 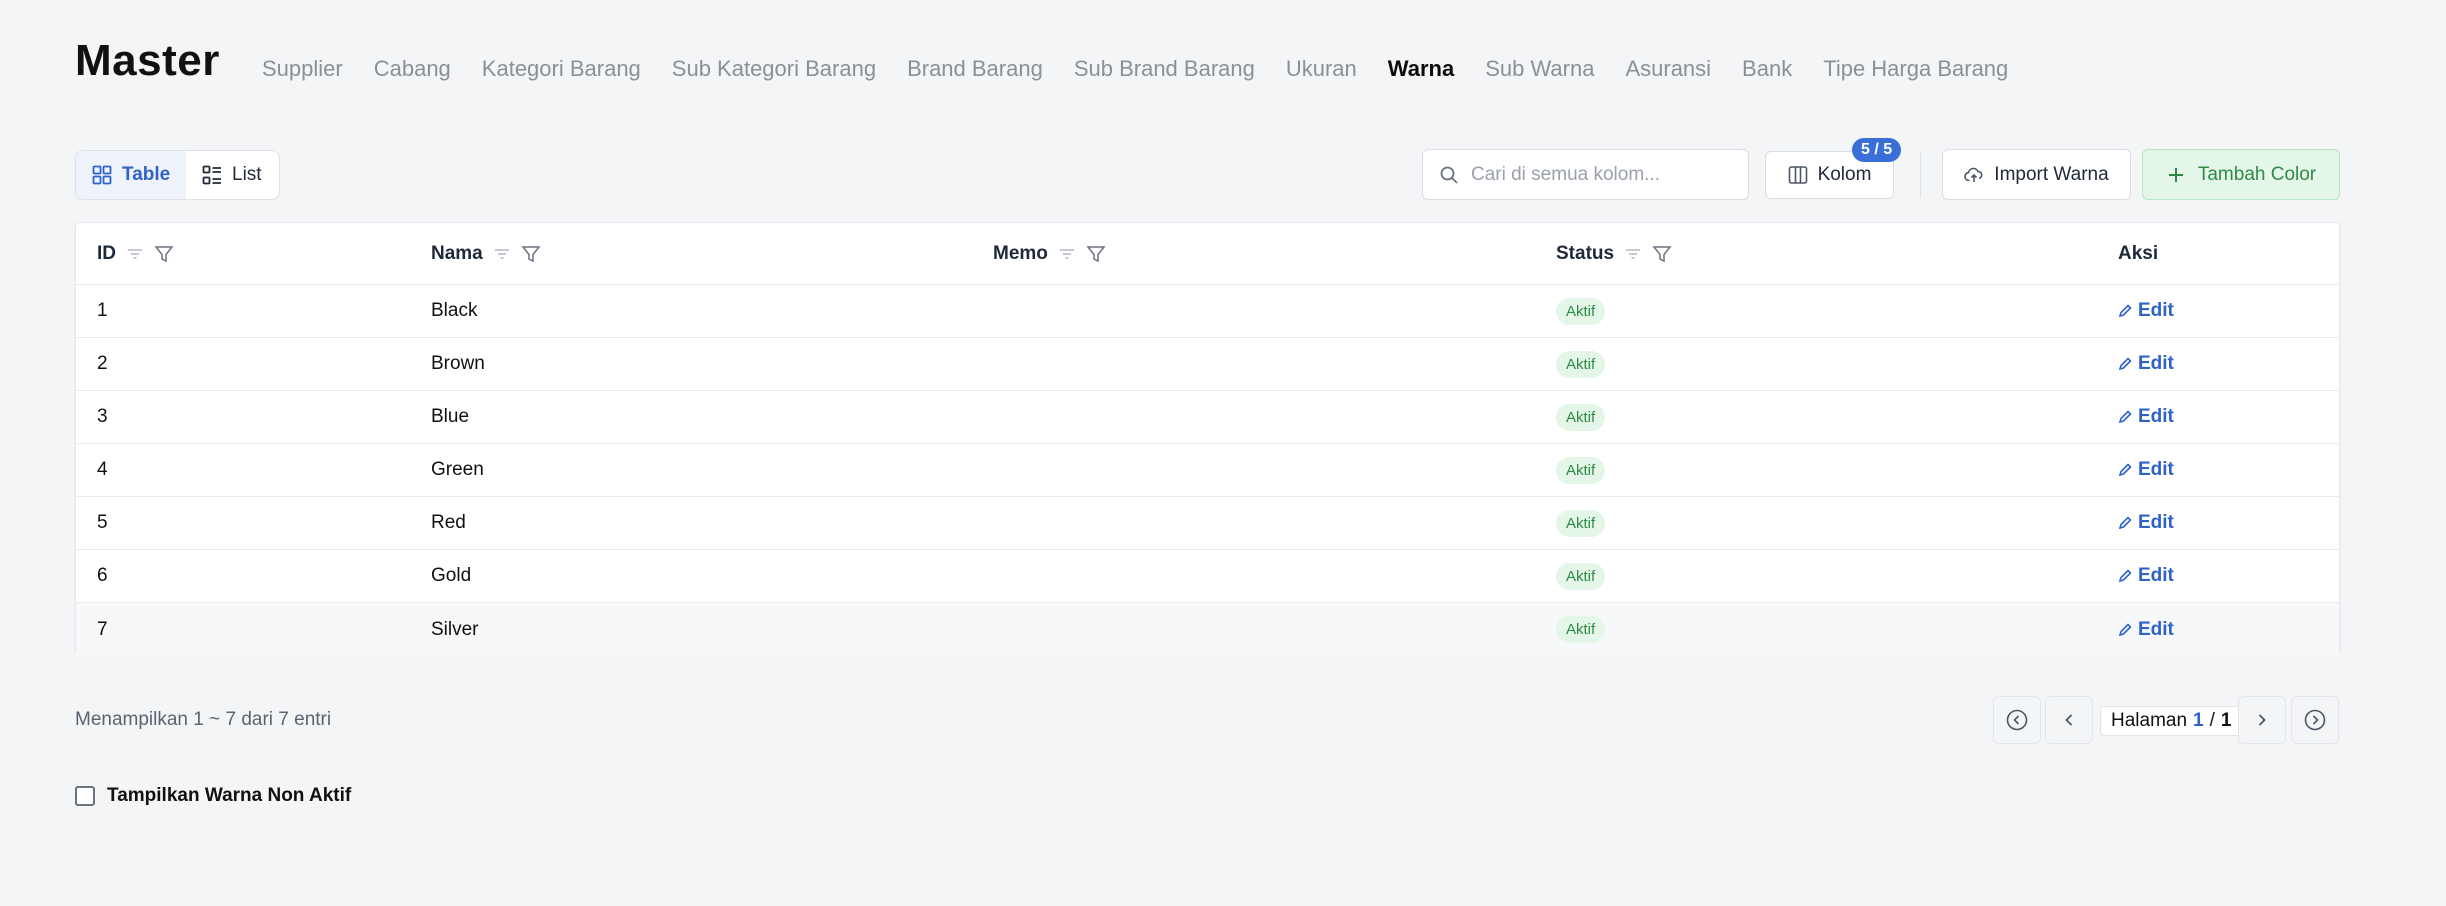 I want to click on nav-item-warna: Warna, so click(x=1421, y=69).